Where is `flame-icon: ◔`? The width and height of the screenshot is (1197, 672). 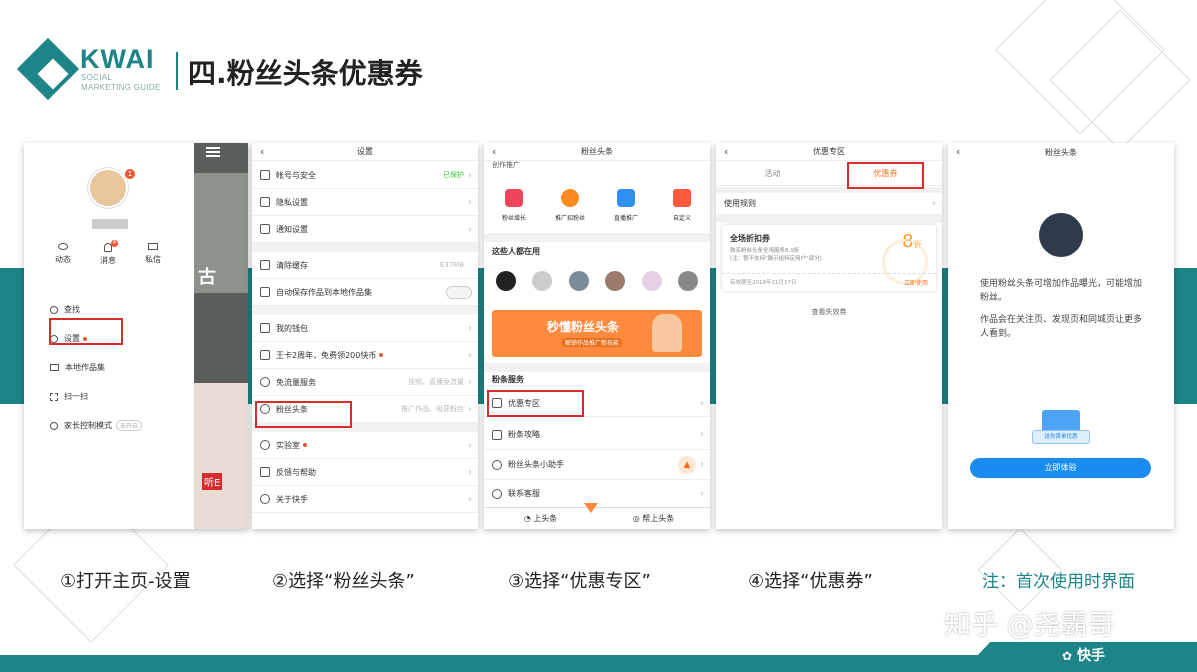
flame-icon: ◔ is located at coordinates (528, 518).